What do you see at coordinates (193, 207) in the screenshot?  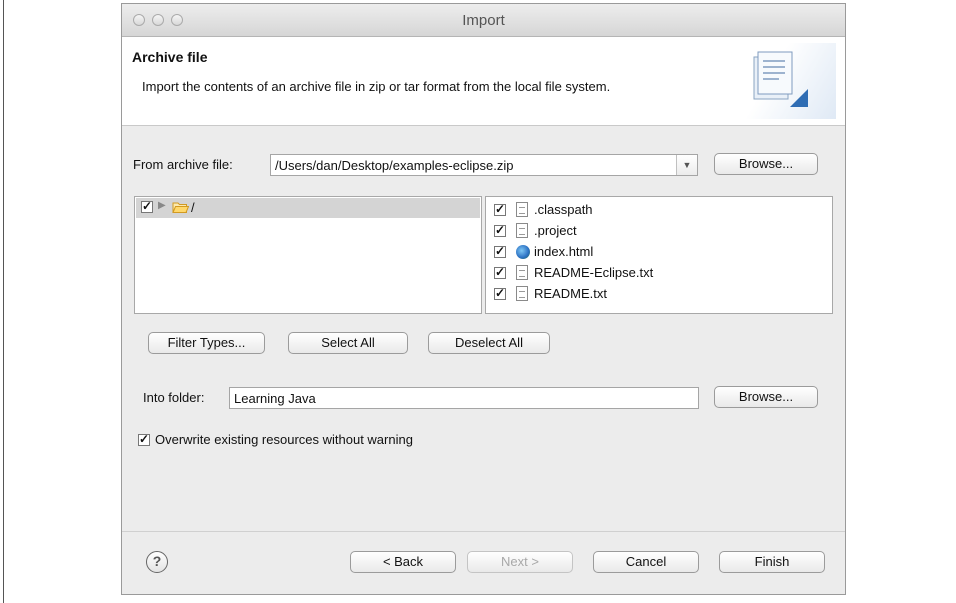 I see `tree-root-label: /` at bounding box center [193, 207].